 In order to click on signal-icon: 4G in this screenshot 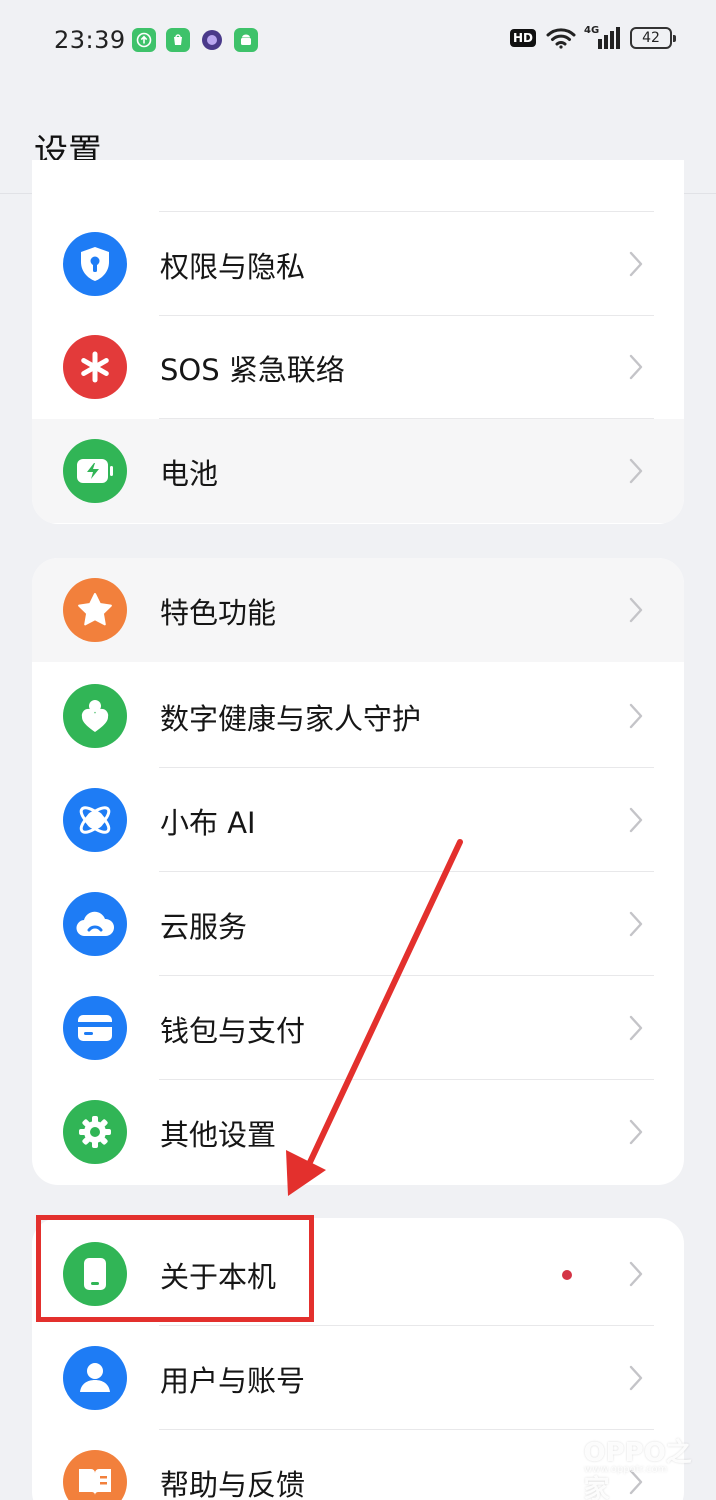, I will do `click(602, 37)`.